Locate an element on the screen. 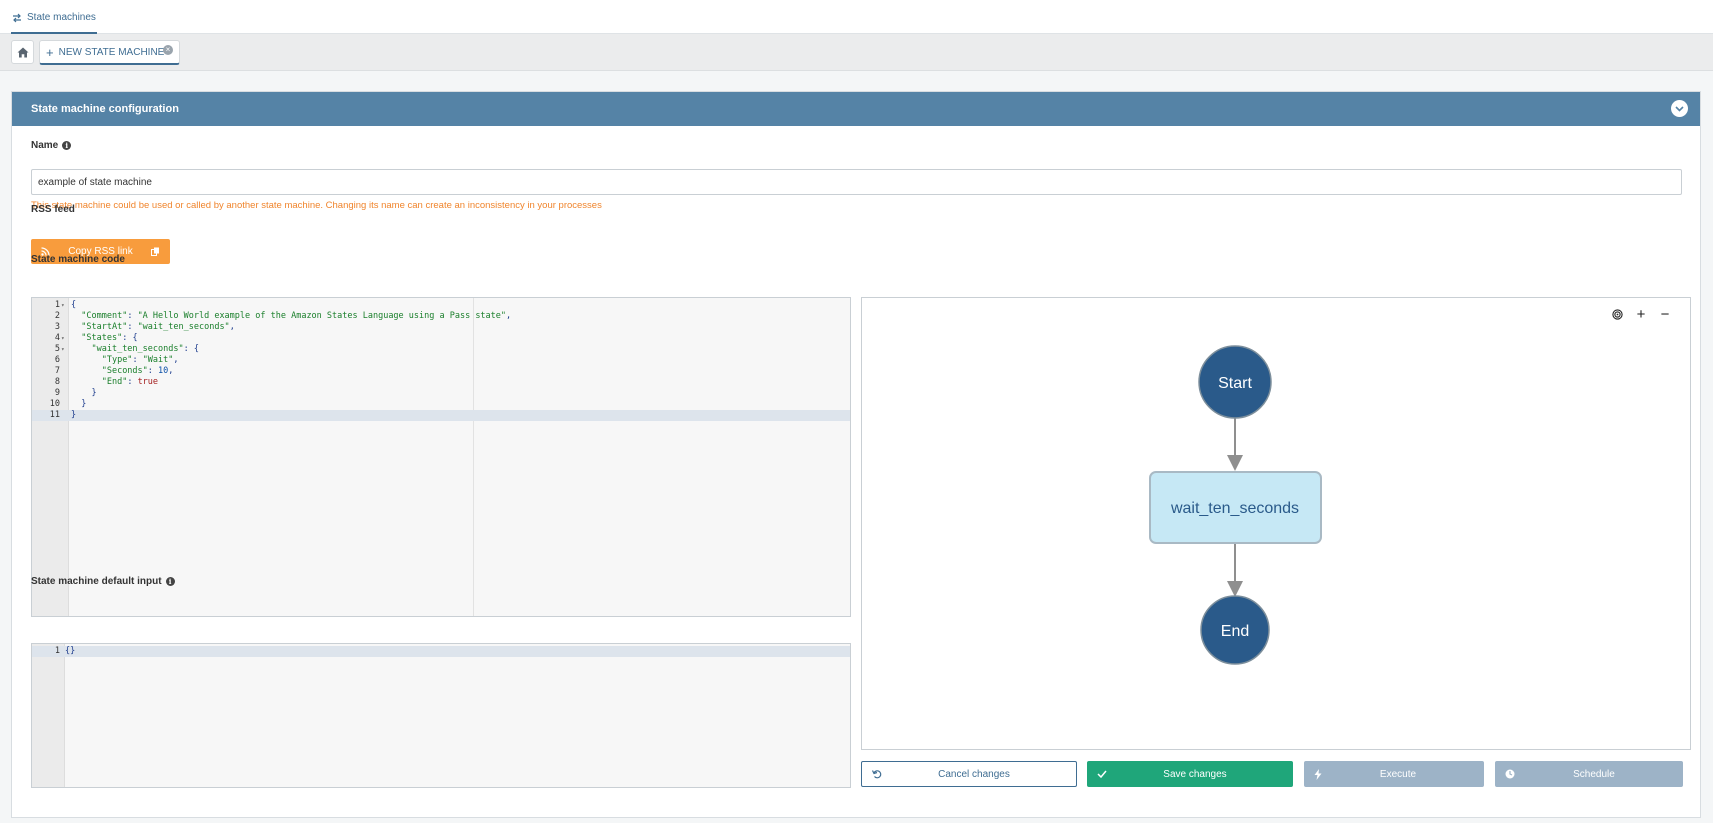 This screenshot has width=1713, height=823. code-token: { is located at coordinates (74, 305).